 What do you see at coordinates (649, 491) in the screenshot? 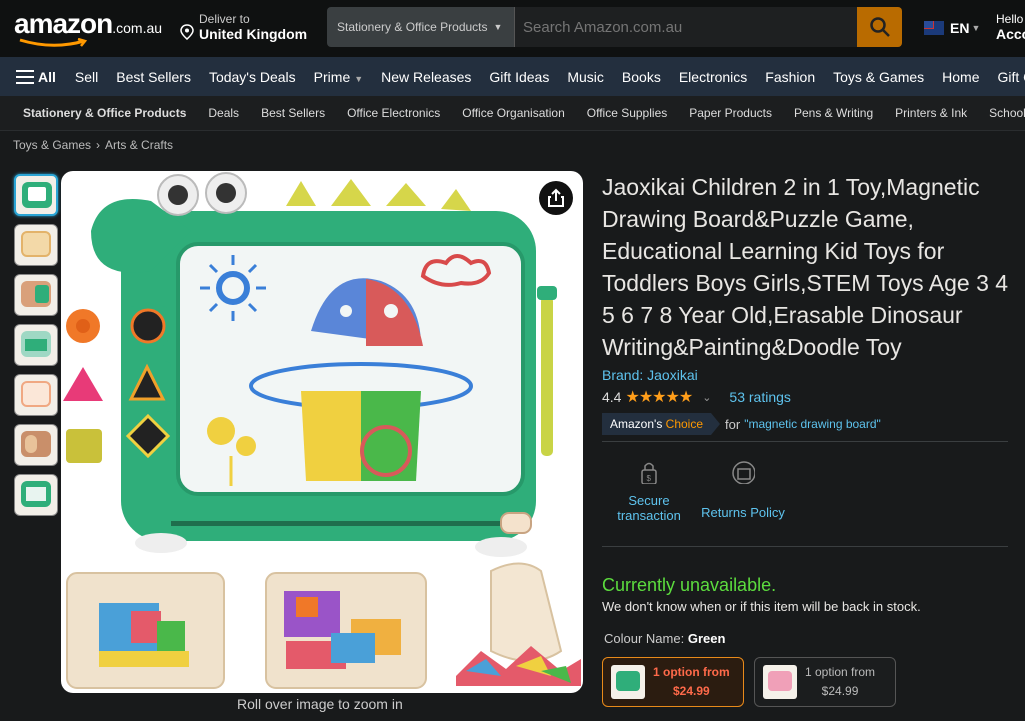
I see `secure-transaction: $ Secure transaction` at bounding box center [649, 491].